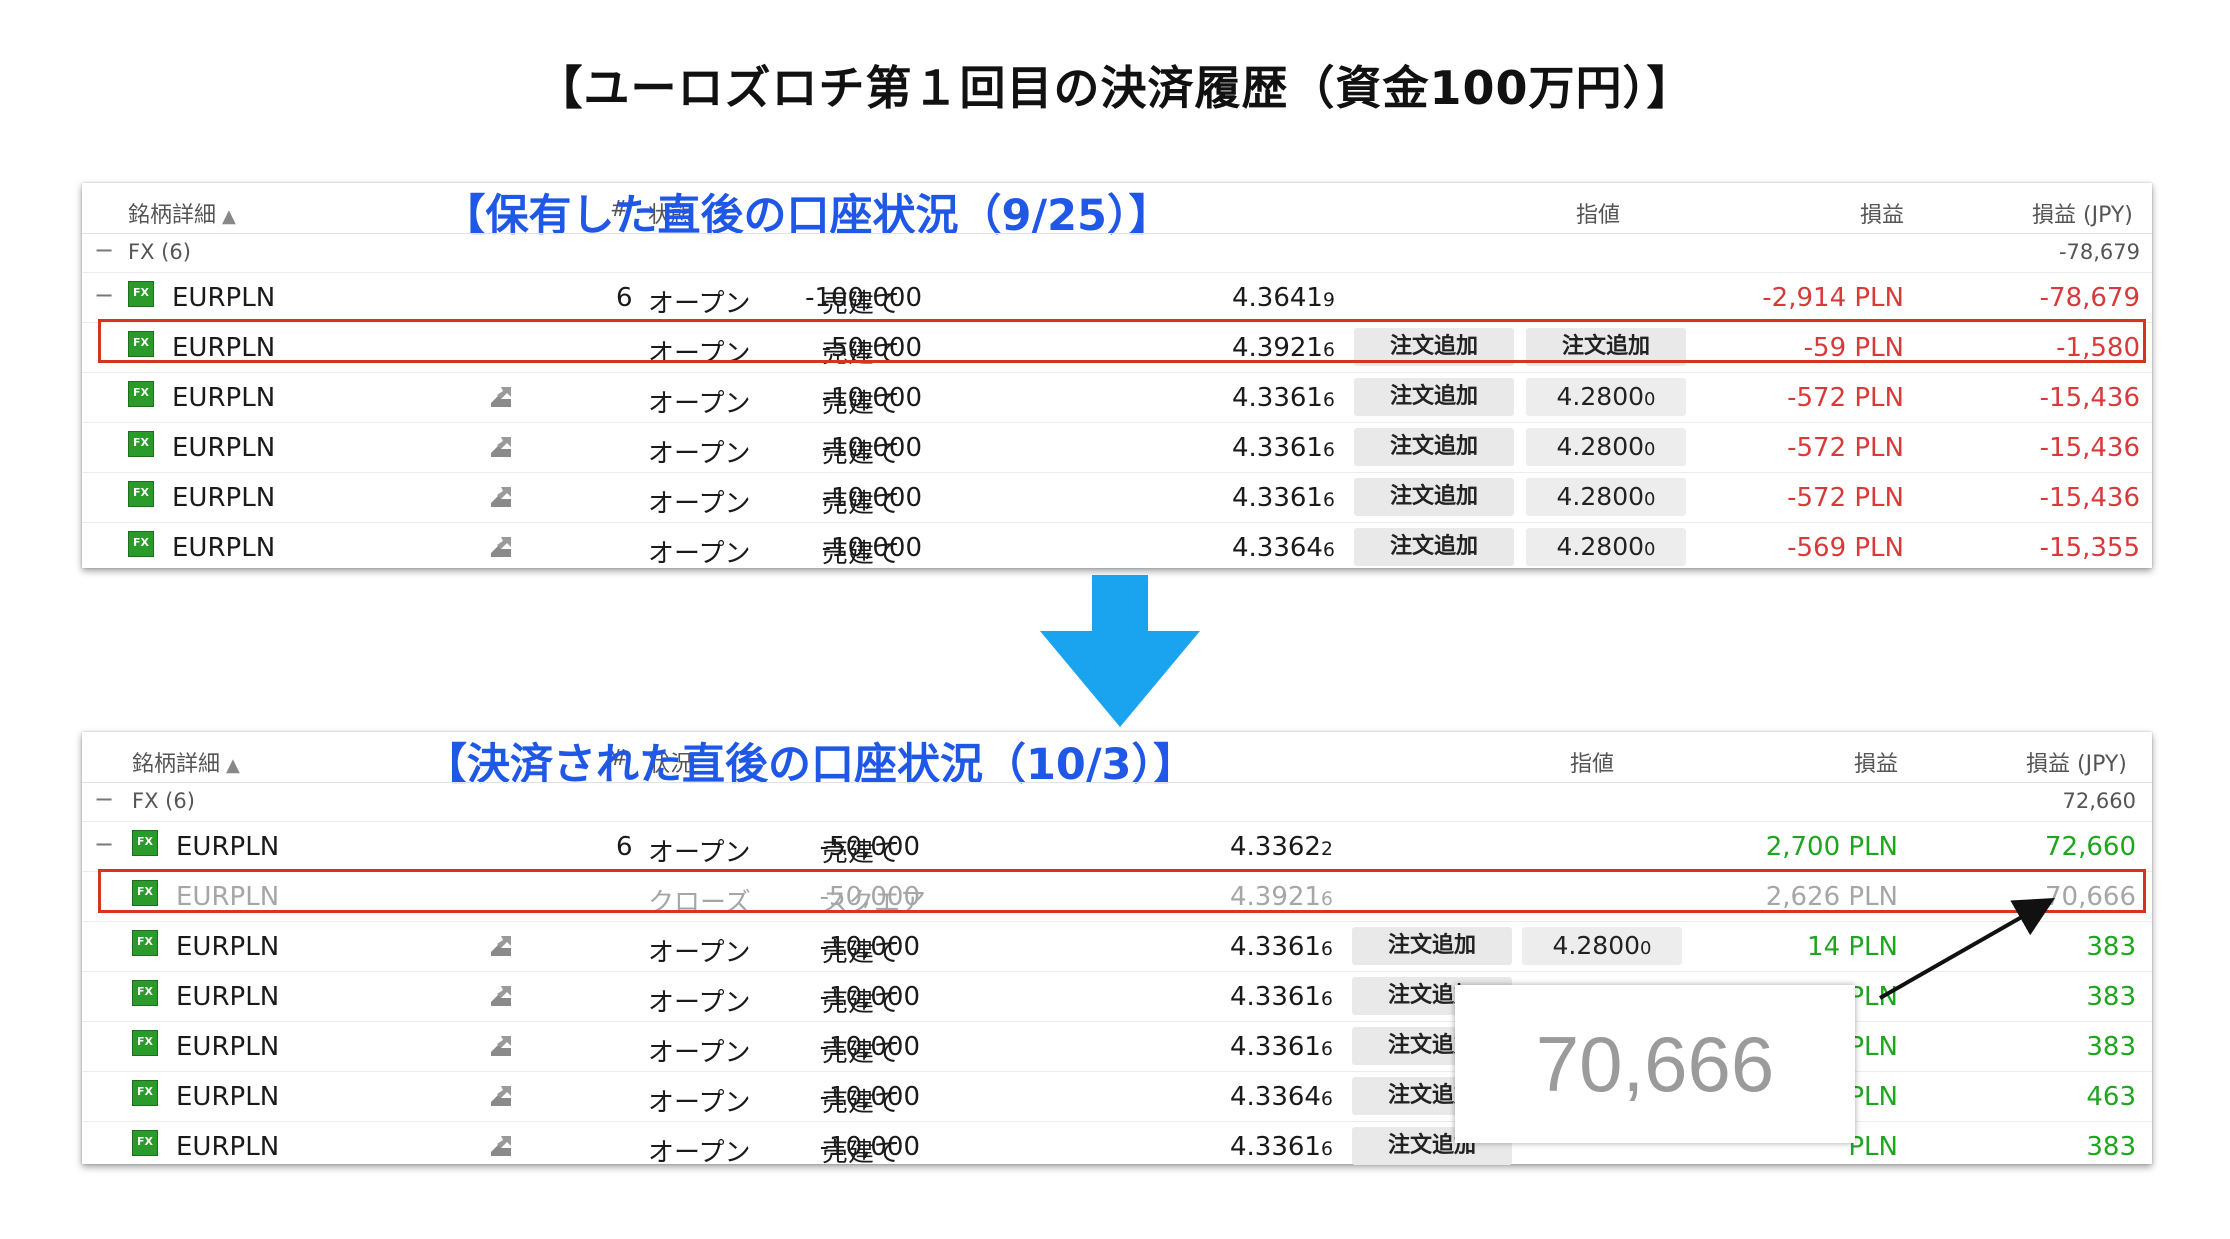 This screenshot has height=1239, width=2230. I want to click on quantity: -100,000, so click(863, 298).